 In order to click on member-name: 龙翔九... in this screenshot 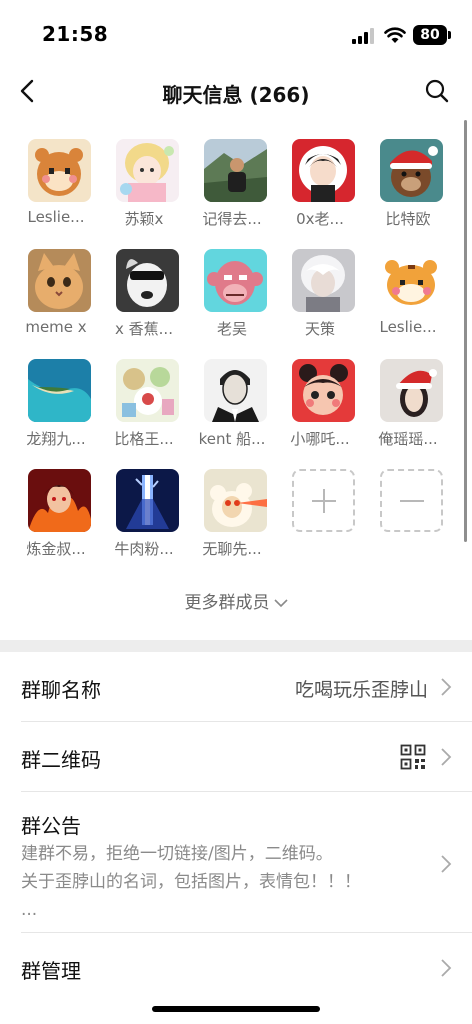, I will do `click(56, 439)`.